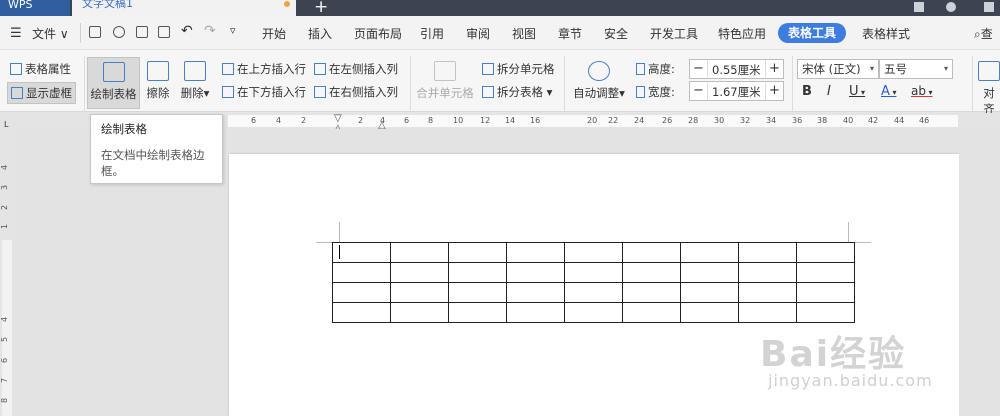 The image size is (1000, 416). Describe the element at coordinates (674, 33) in the screenshot. I see `menu-developer-tools: 开发工具` at that location.